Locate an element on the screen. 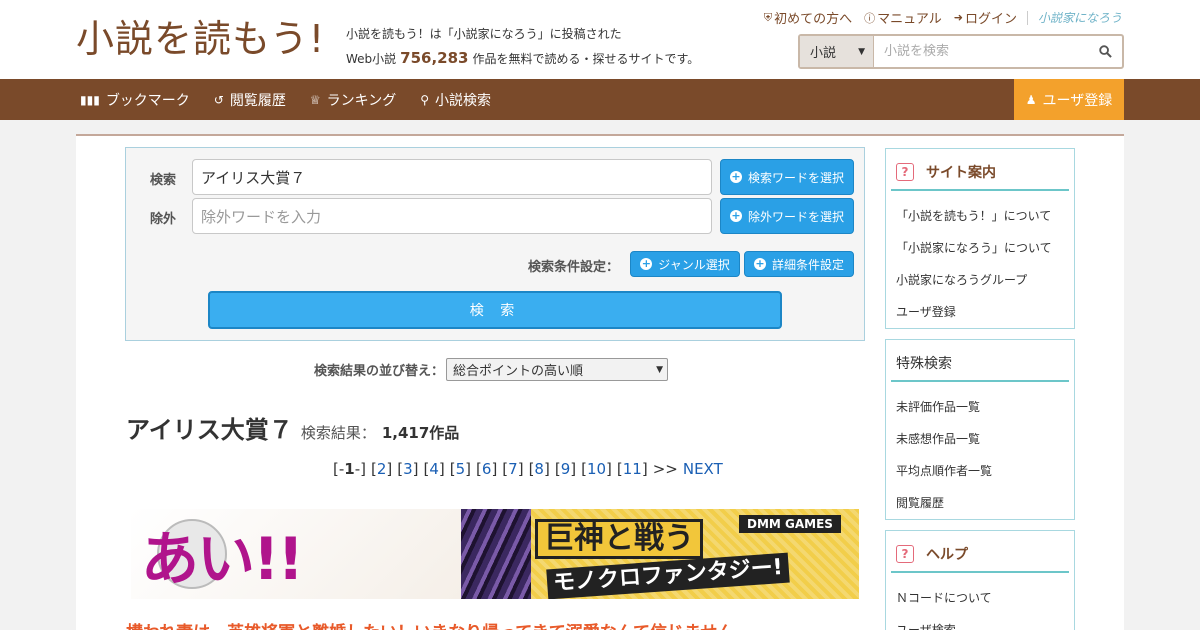 The image size is (1200, 630). site-guide-title: サイト案内 is located at coordinates (961, 173).